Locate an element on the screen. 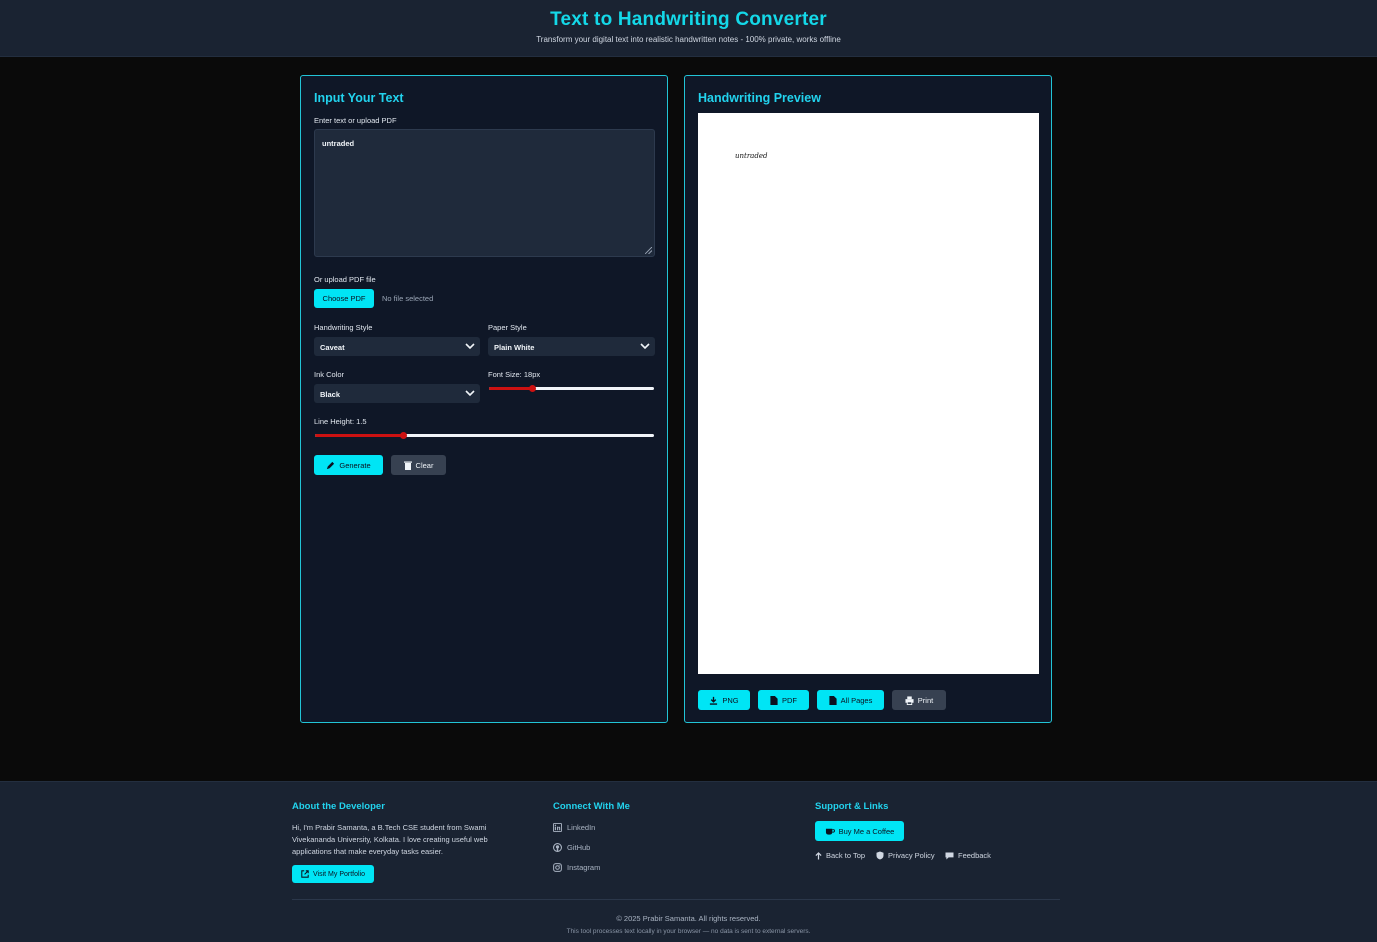  text-input-value: untraded is located at coordinates (338, 143).